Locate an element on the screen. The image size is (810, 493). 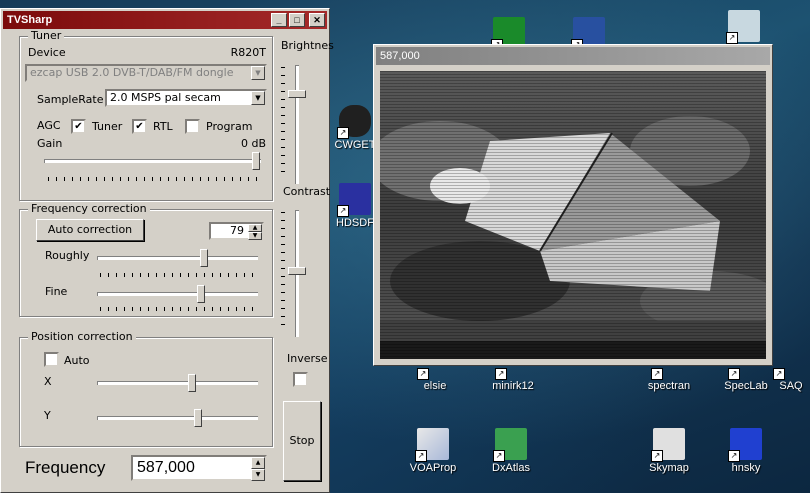
frequency-value: 587,000 is located at coordinates (166, 467).